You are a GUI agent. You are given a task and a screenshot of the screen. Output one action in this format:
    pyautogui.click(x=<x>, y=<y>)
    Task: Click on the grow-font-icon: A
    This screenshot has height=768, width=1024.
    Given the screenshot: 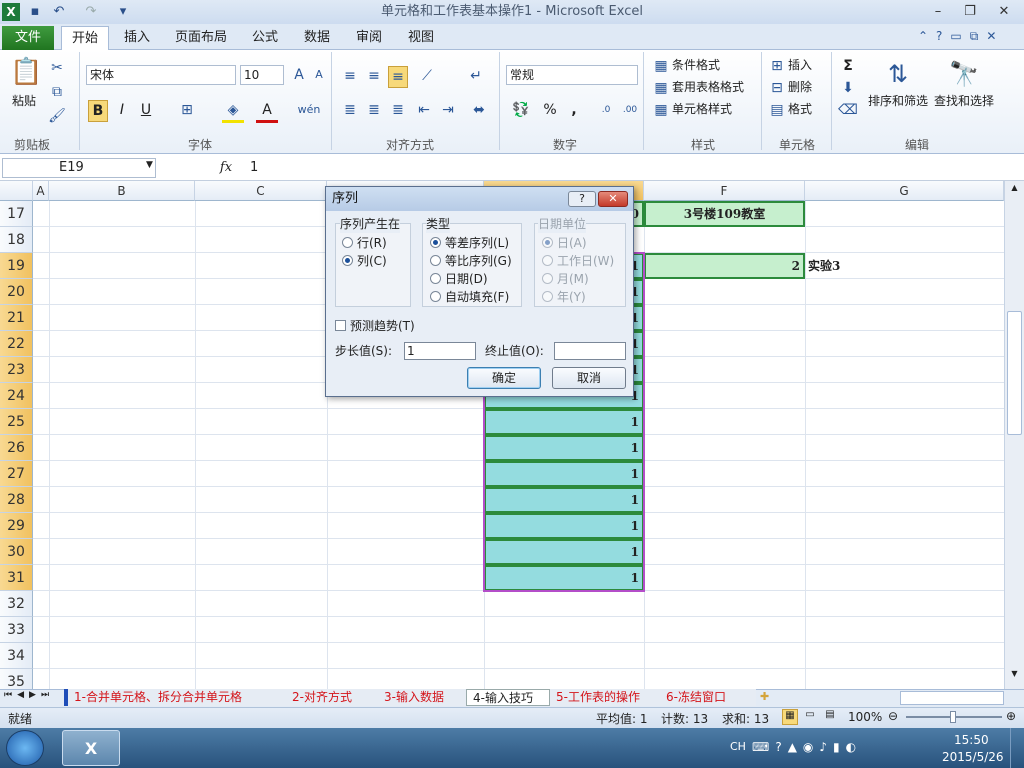 What is the action you would take?
    pyautogui.click(x=299, y=75)
    